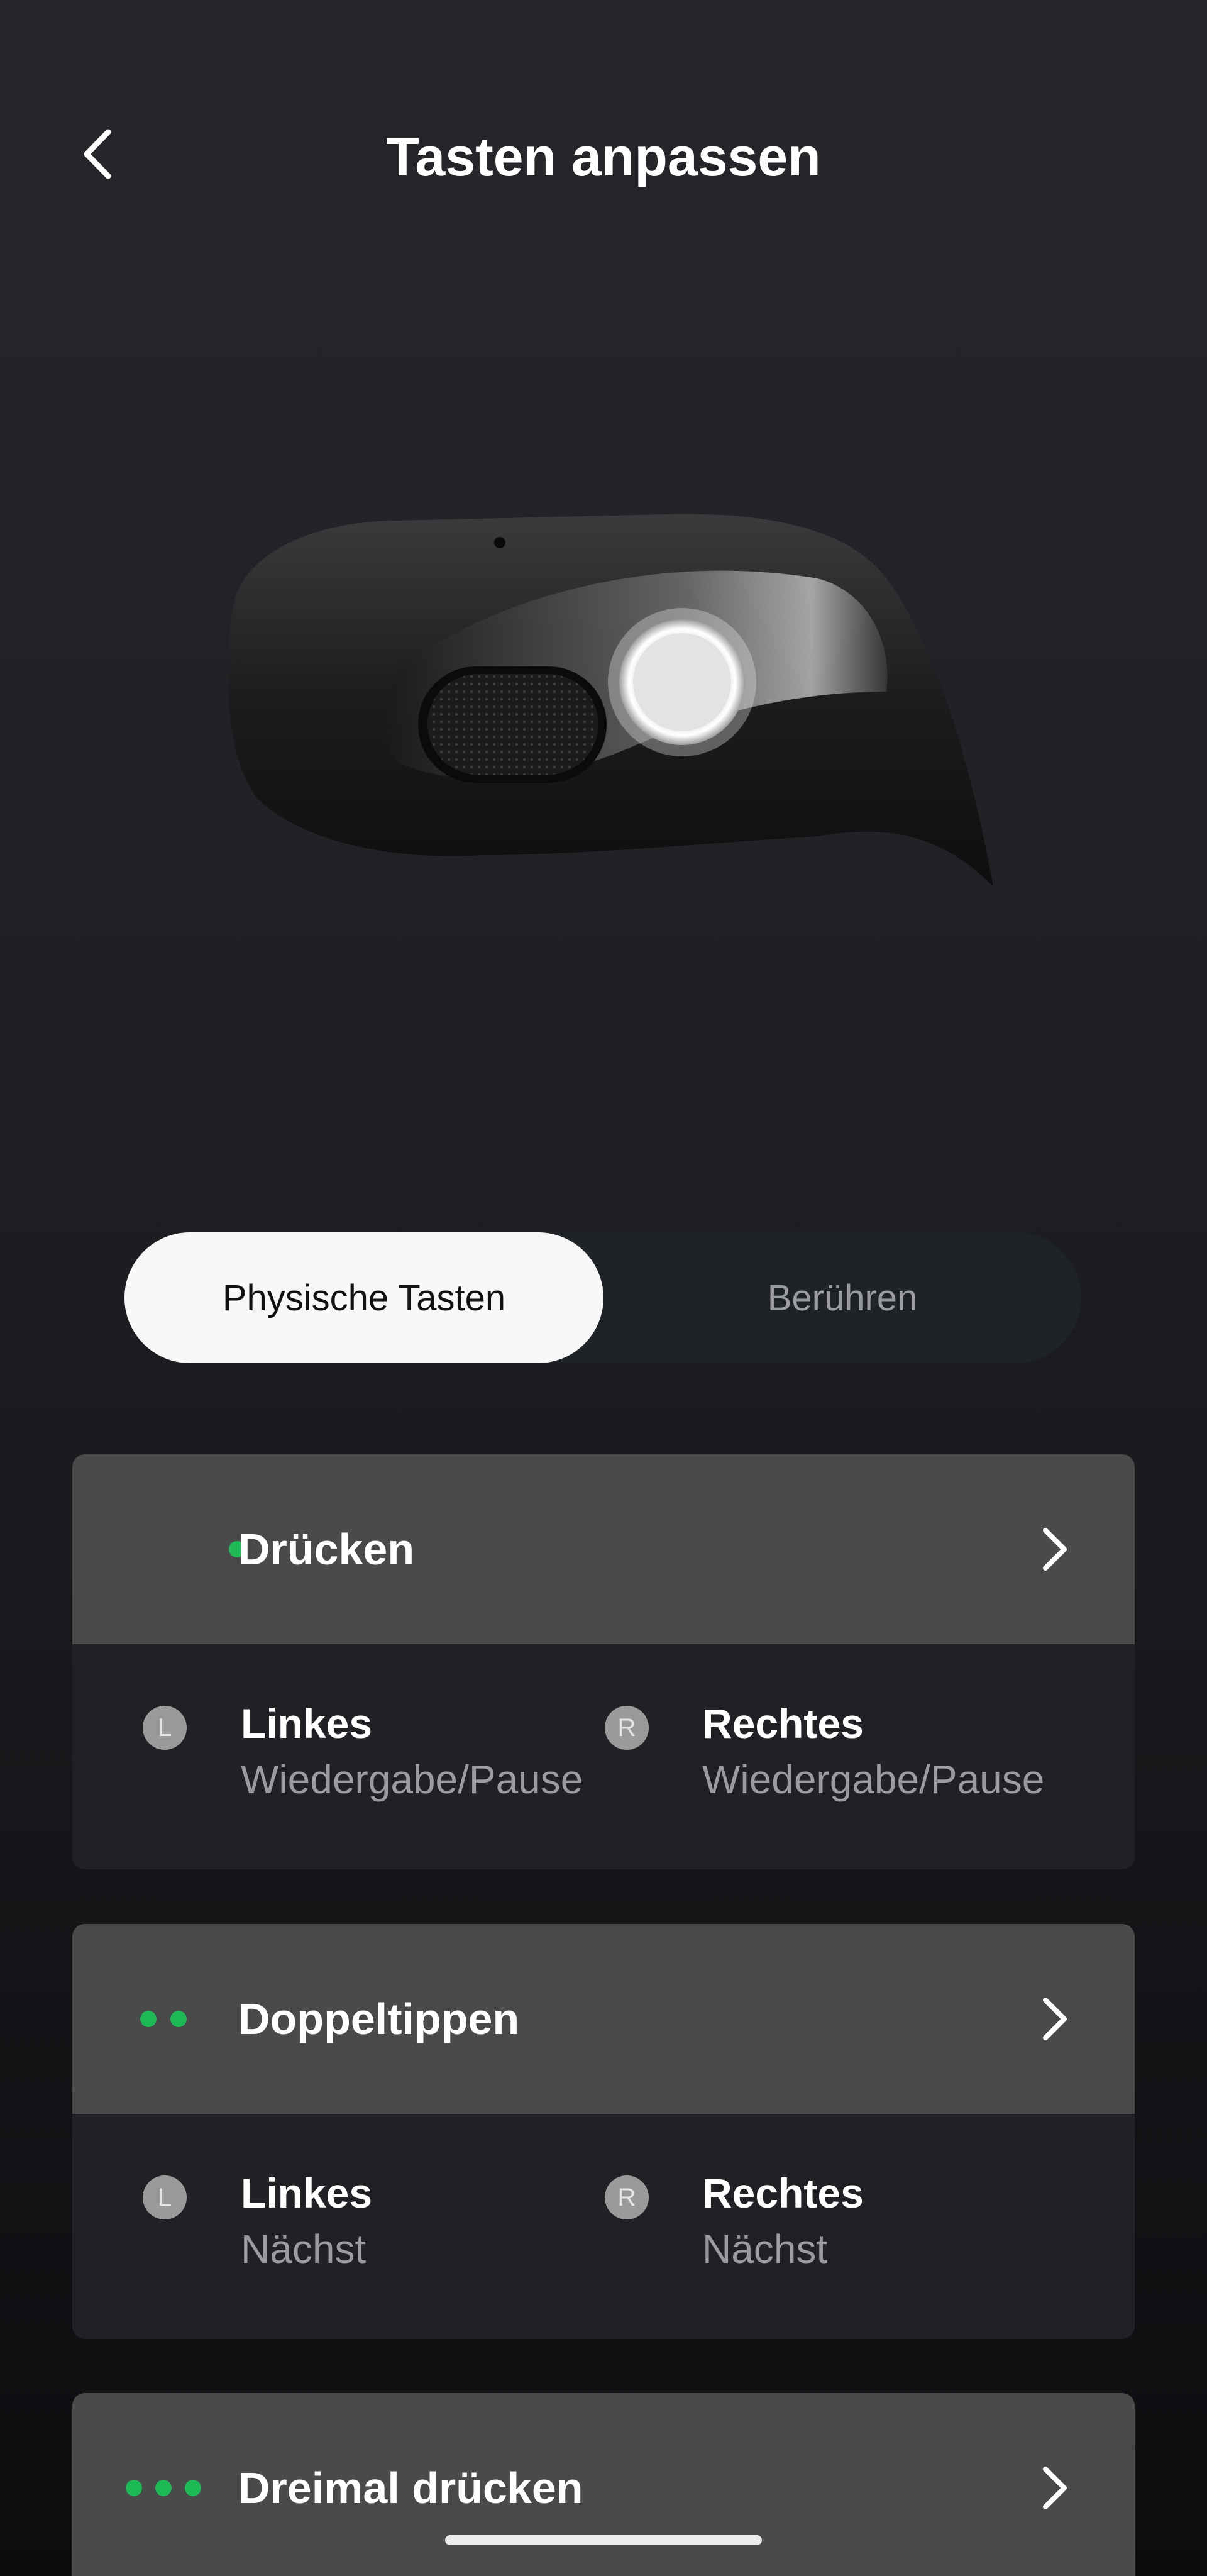  I want to click on tab-physical-buttons: Physische Tasten, so click(364, 1297).